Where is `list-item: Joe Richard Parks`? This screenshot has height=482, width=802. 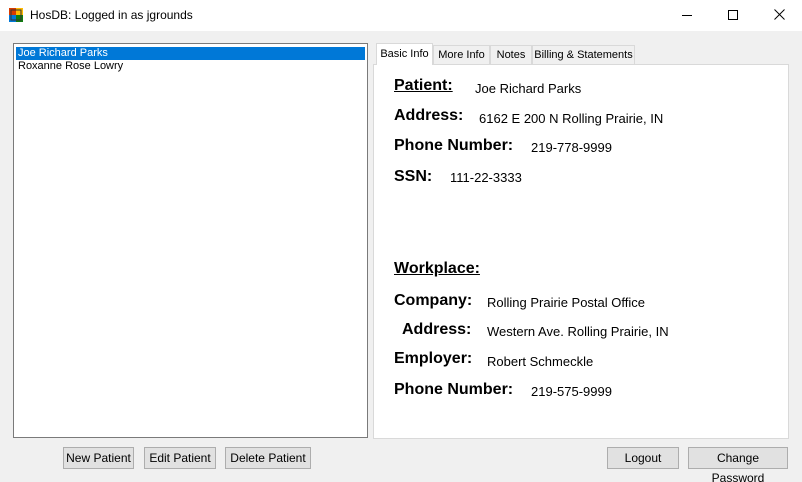 list-item: Joe Richard Parks is located at coordinates (190, 53).